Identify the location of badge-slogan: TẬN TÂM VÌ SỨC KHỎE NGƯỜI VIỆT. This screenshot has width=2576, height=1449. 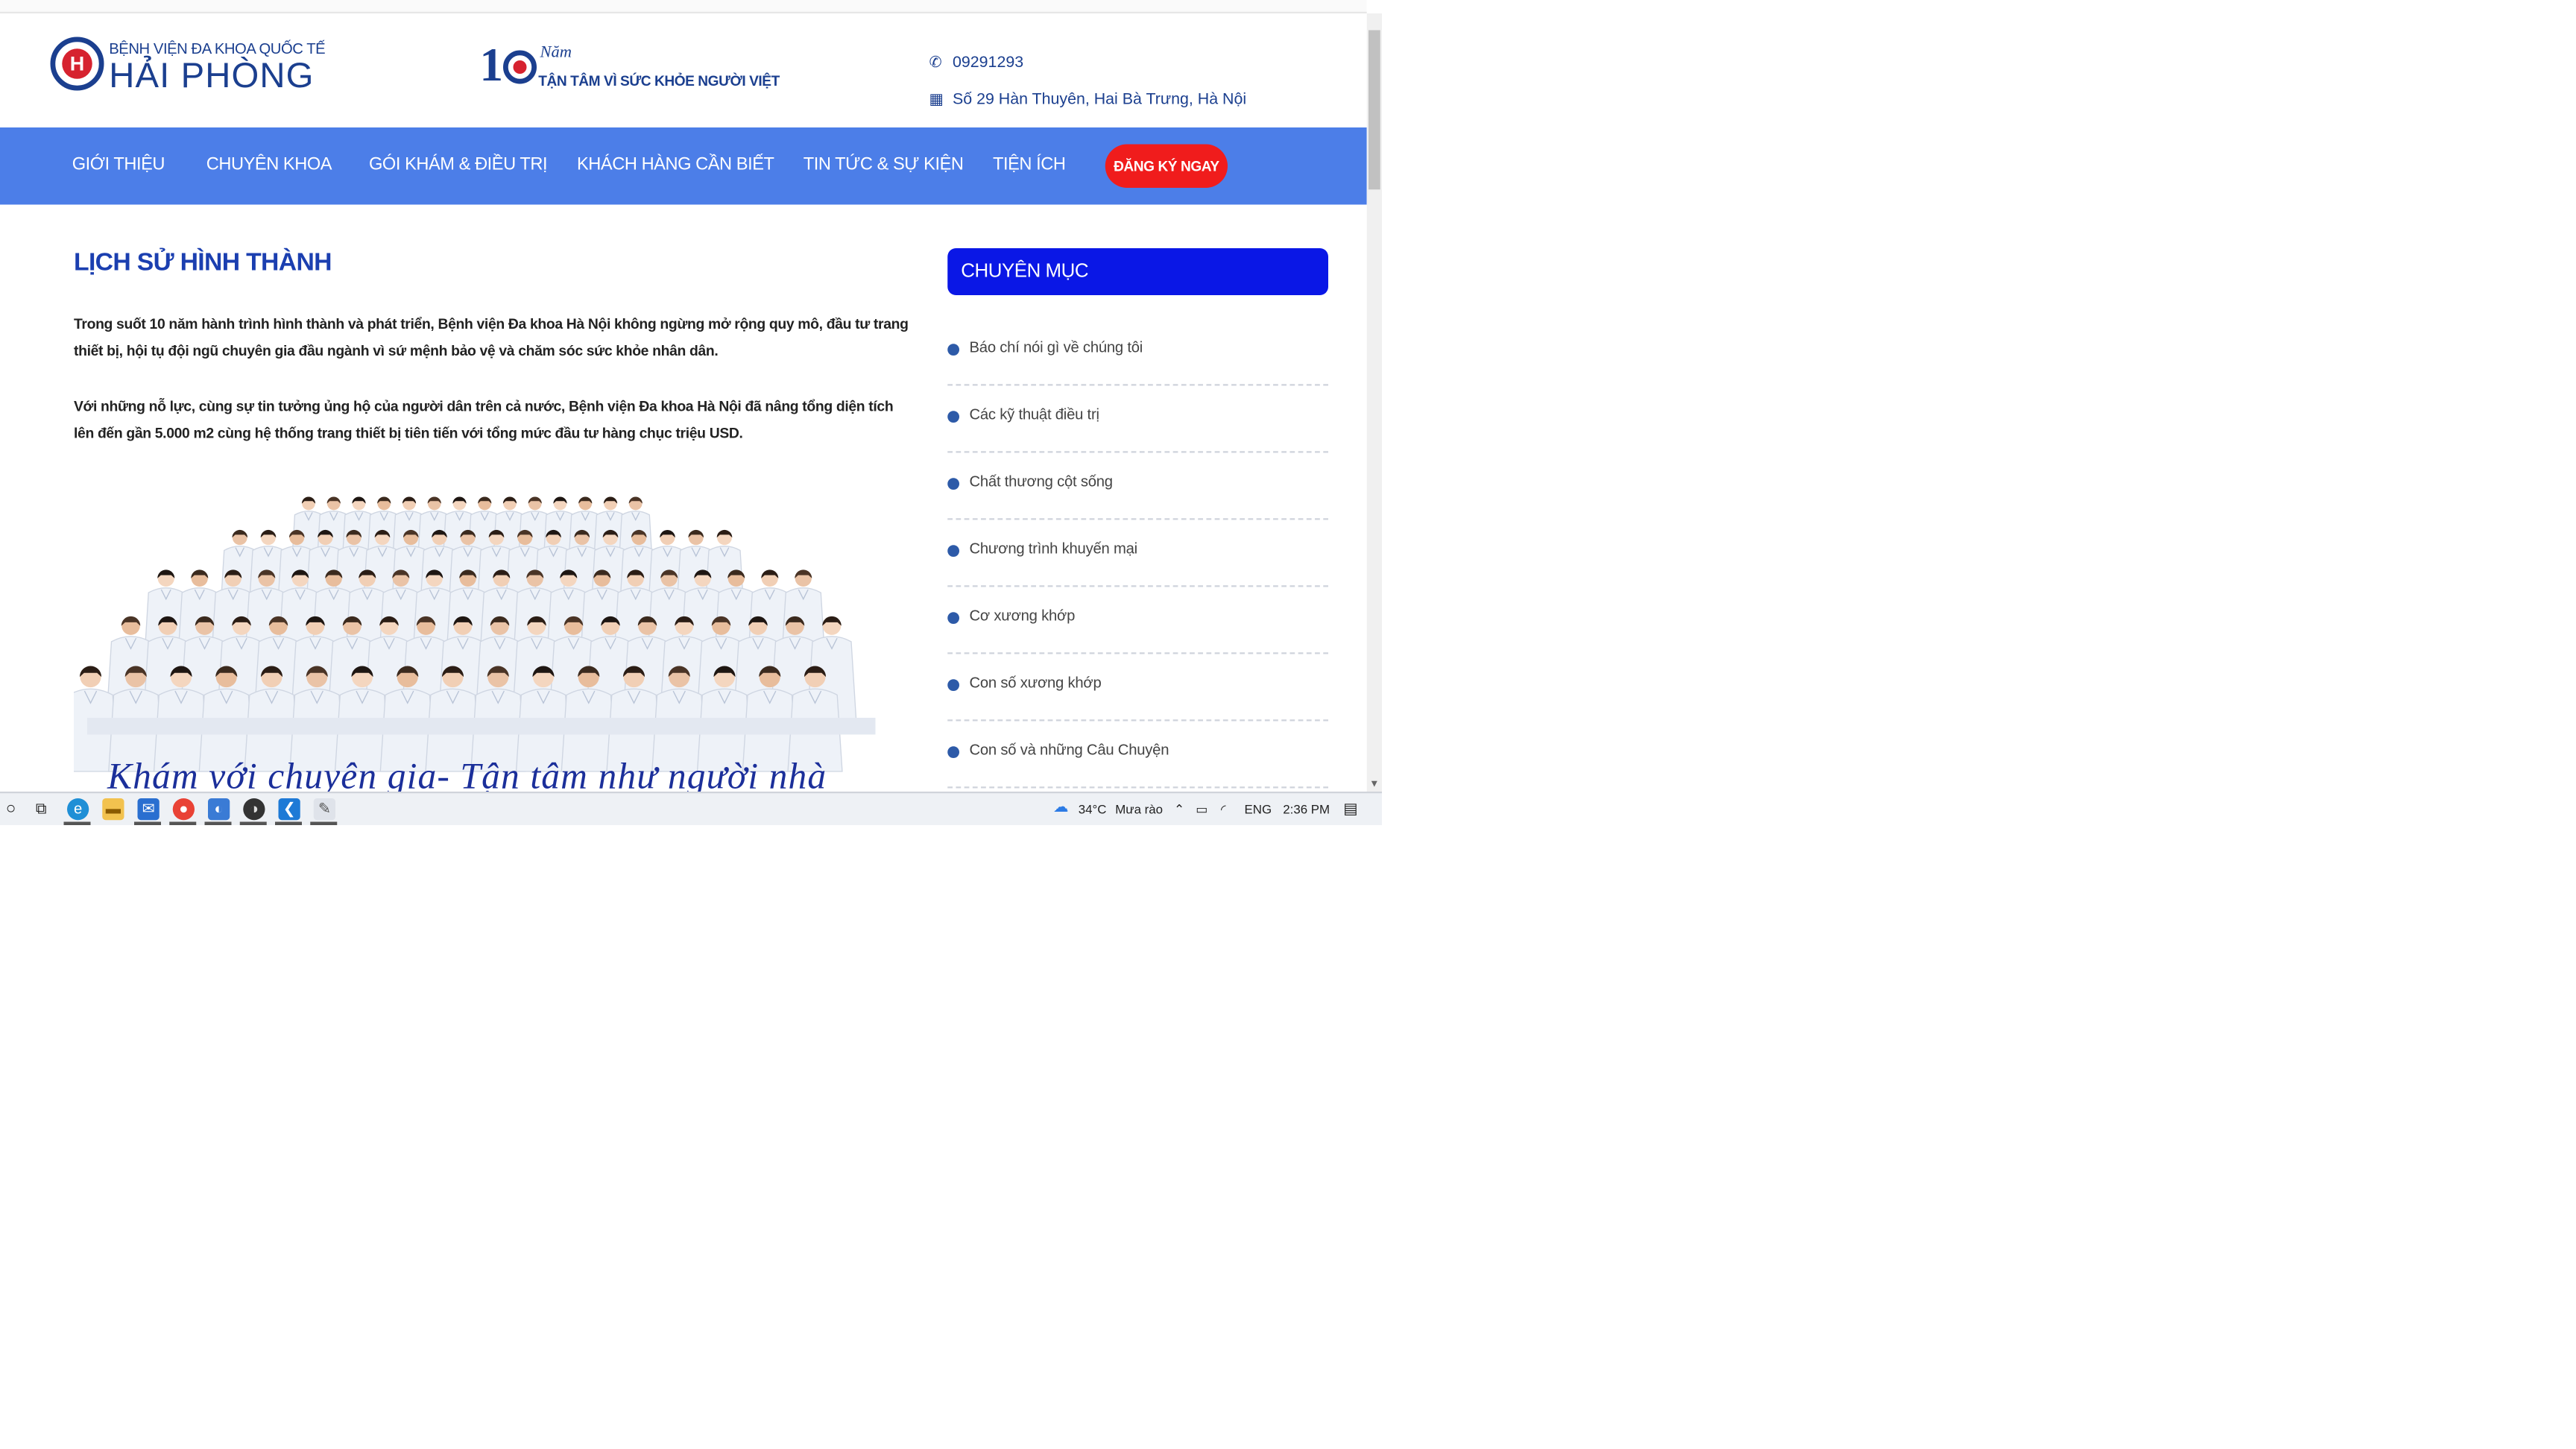
(659, 81).